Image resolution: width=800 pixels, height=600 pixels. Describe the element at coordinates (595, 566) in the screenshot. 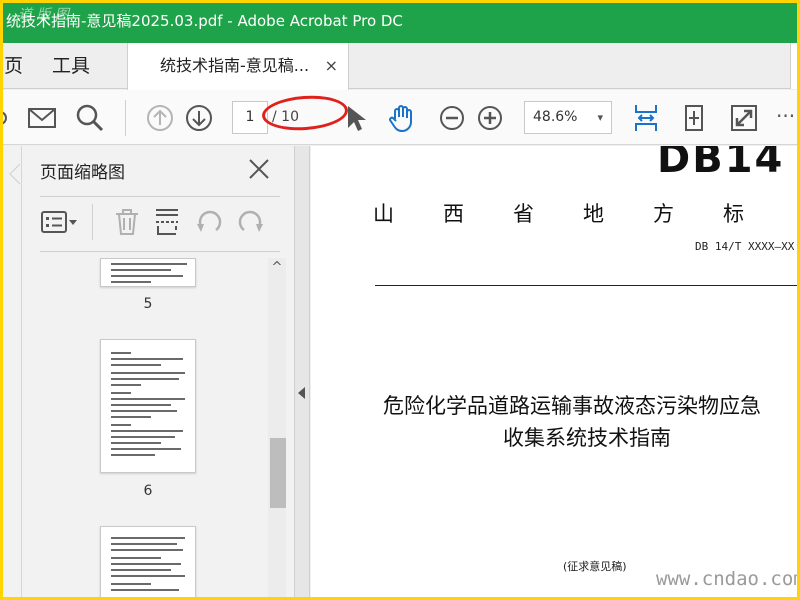

I see `doc-draft-note: (征求意见稿)` at that location.